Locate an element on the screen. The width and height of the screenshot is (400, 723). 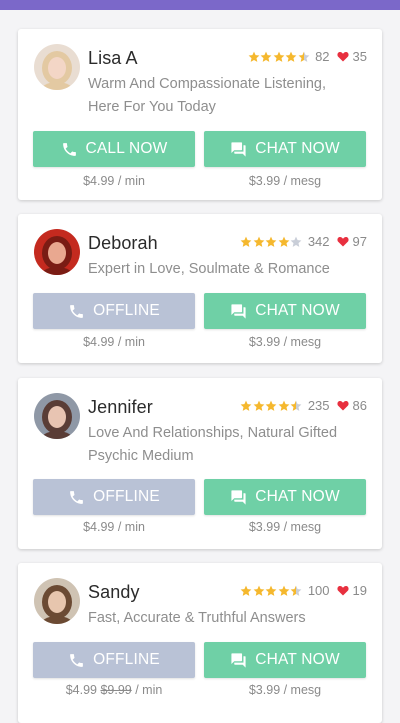
advisor-stats: 342 97 is located at coordinates (303, 241).